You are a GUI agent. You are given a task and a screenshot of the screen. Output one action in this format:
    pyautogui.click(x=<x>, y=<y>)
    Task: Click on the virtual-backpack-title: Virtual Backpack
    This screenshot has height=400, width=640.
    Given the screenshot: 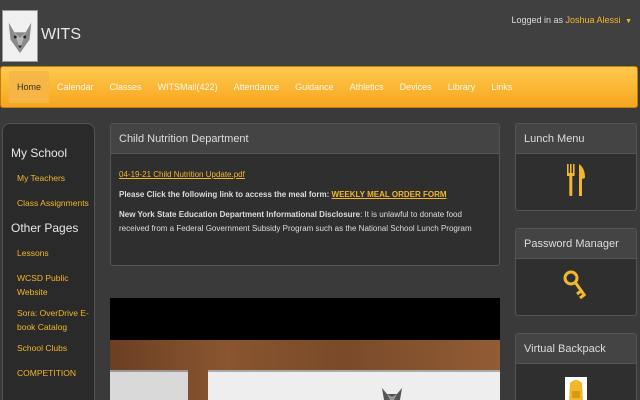 What is the action you would take?
    pyautogui.click(x=576, y=349)
    